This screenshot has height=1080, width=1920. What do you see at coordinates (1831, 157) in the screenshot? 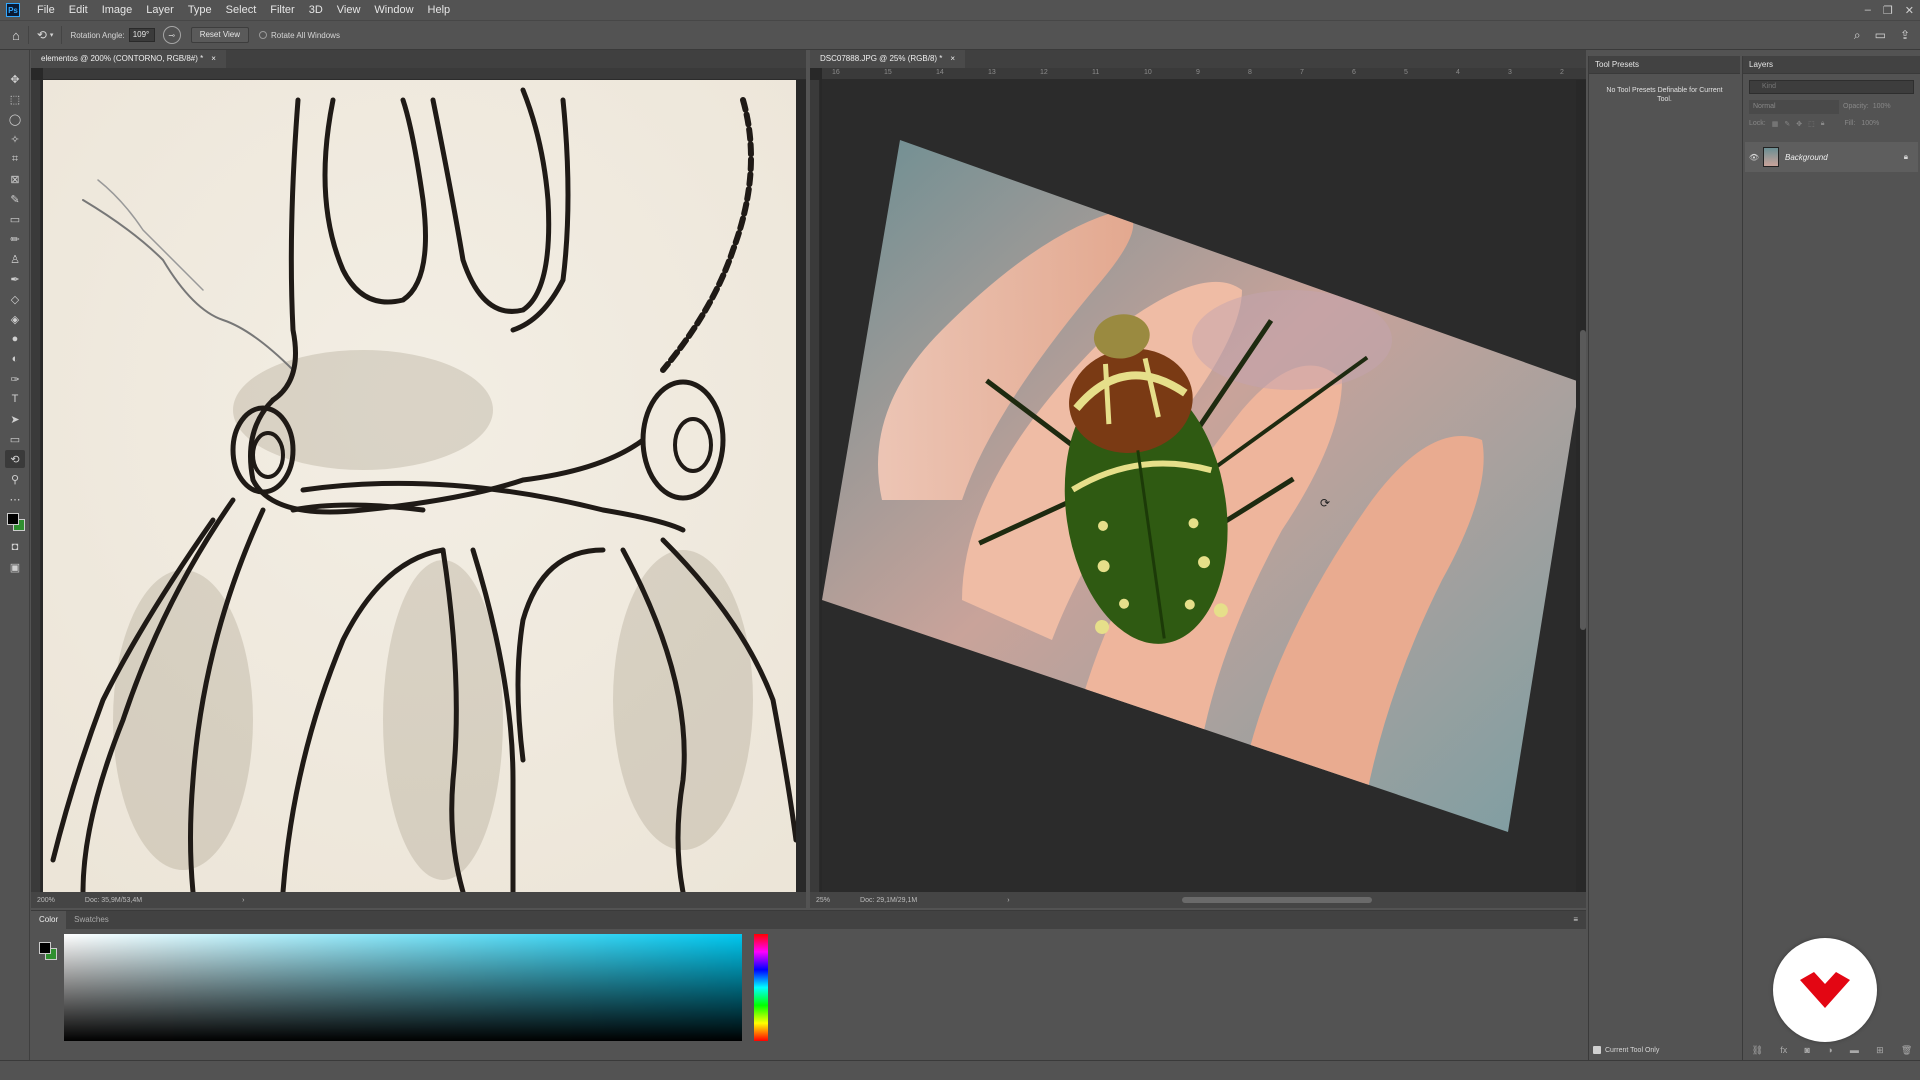
I see `layer-row-background: 👁︎ Background 🔒︎` at bounding box center [1831, 157].